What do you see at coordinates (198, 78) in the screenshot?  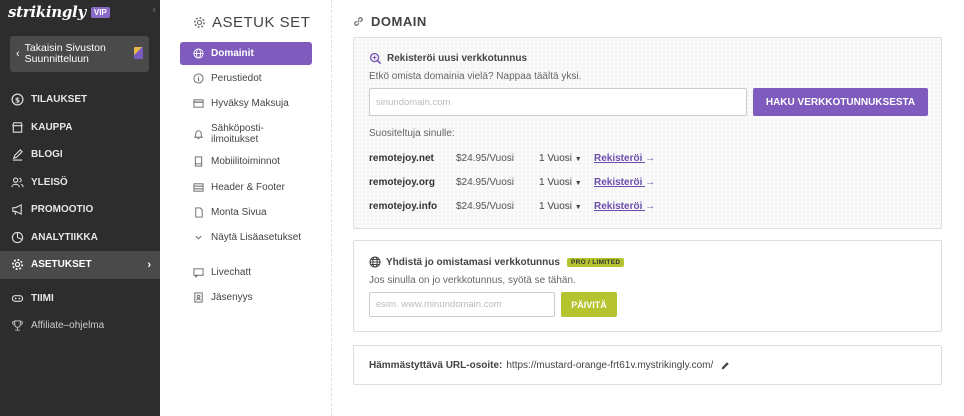 I see `info-icon` at bounding box center [198, 78].